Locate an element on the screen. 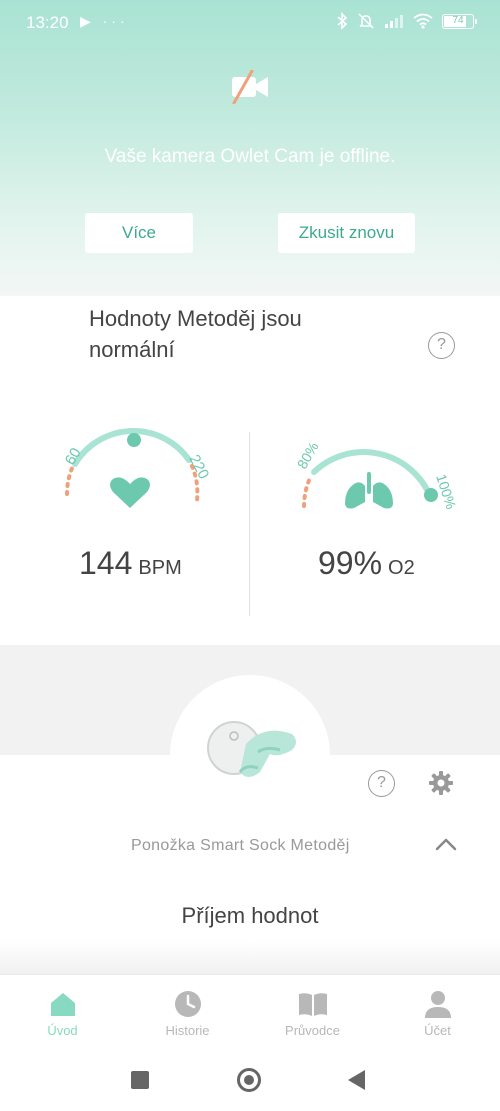  back-button is located at coordinates (356, 1080).